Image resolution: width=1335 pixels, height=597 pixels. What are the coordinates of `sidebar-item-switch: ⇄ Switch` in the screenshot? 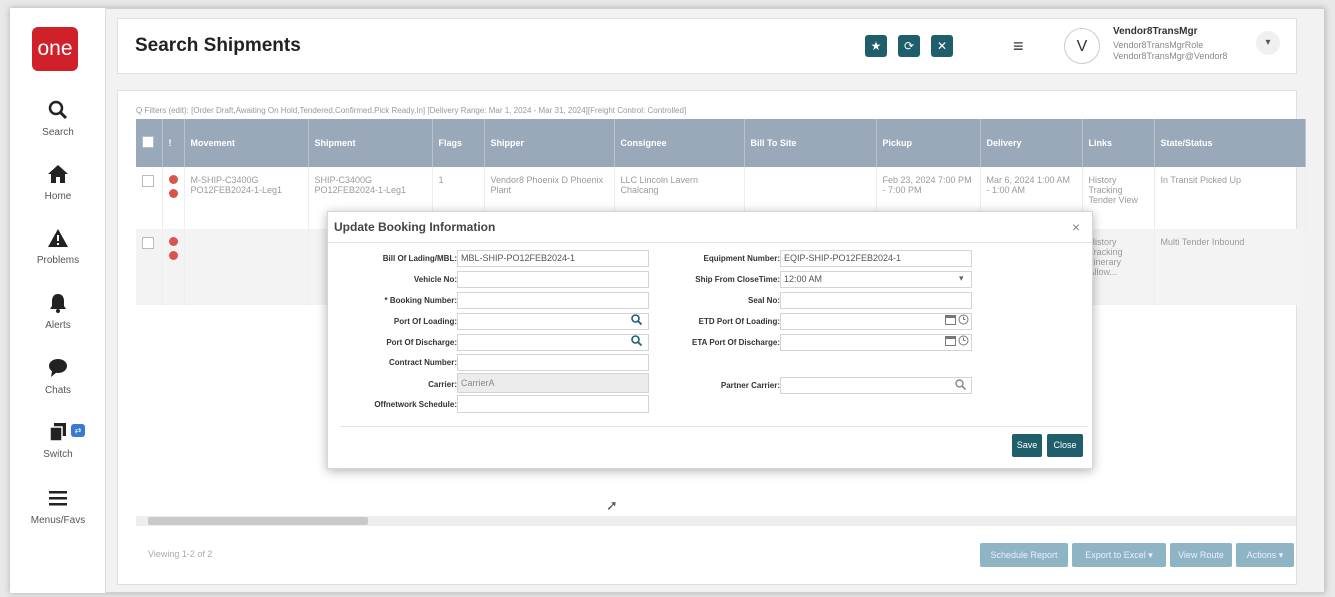 It's located at (58, 441).